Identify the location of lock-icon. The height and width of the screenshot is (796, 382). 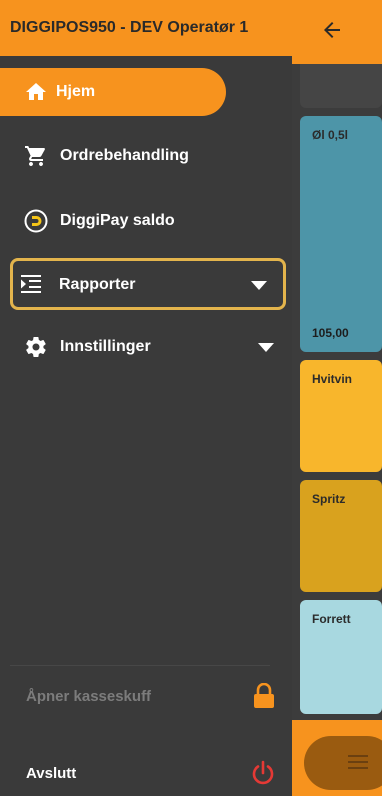
(264, 696).